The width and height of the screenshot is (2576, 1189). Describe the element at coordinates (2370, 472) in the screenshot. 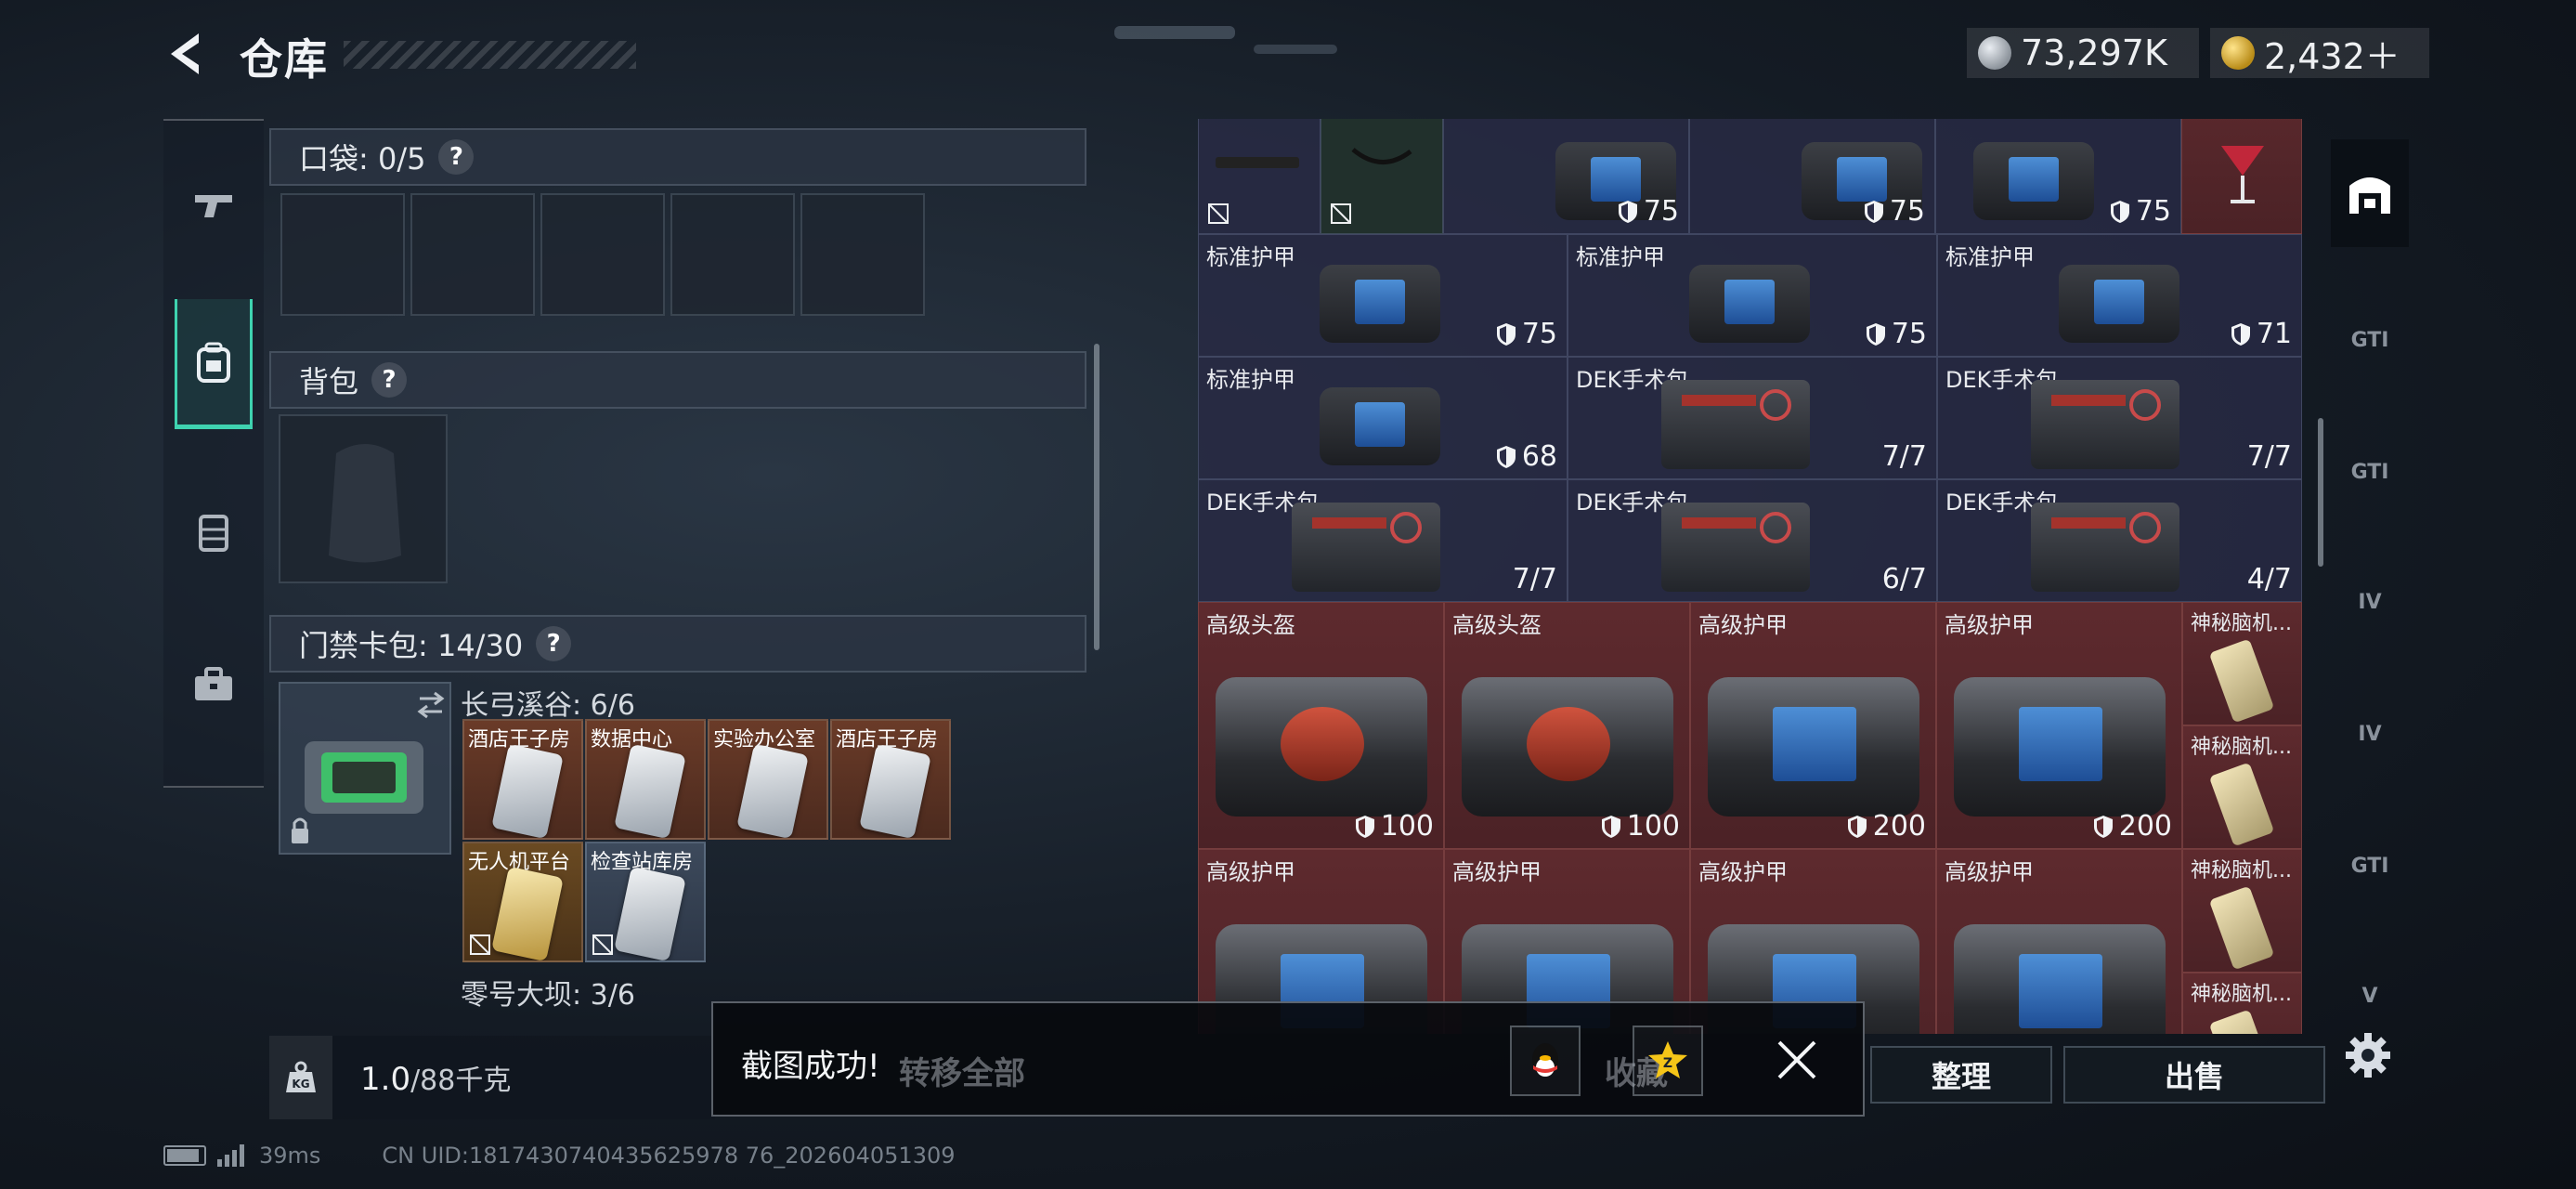

I see `tab-storage-3: GTI` at that location.